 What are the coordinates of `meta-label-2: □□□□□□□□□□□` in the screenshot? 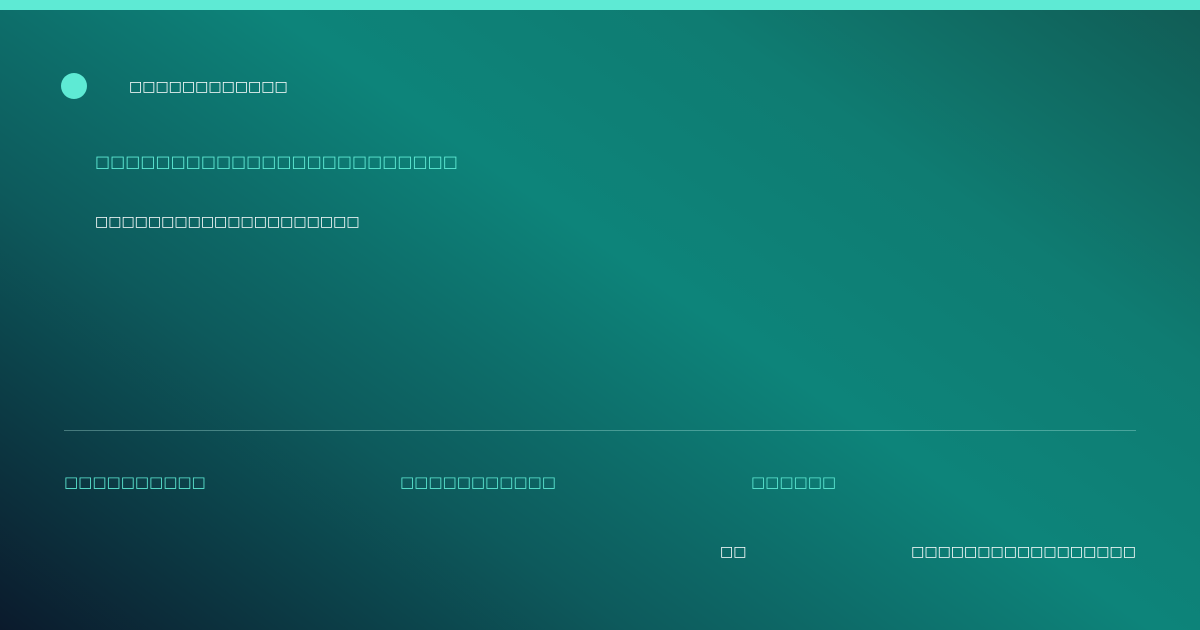 It's located at (478, 482).